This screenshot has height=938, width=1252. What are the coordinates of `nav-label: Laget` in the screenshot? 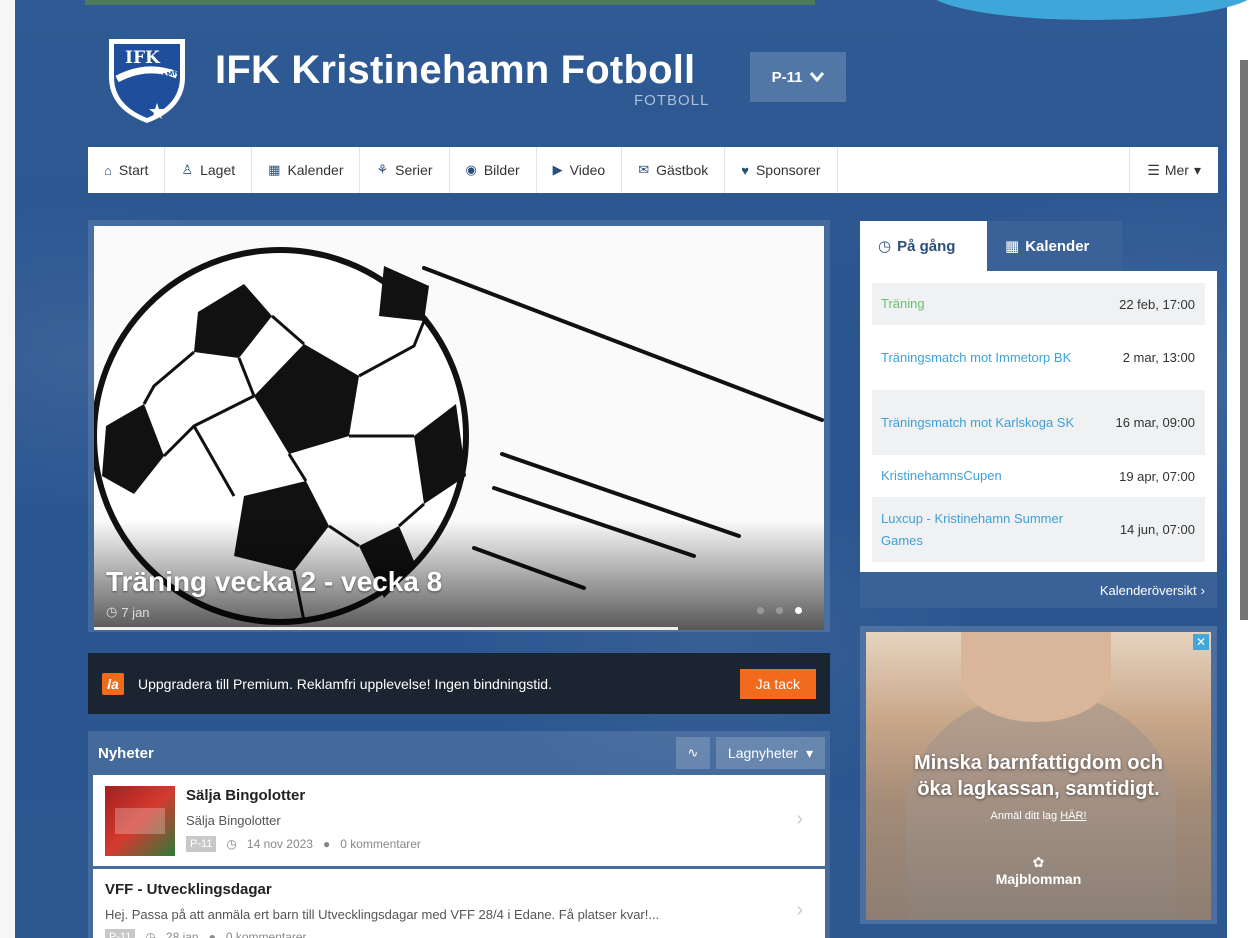 It's located at (218, 170).